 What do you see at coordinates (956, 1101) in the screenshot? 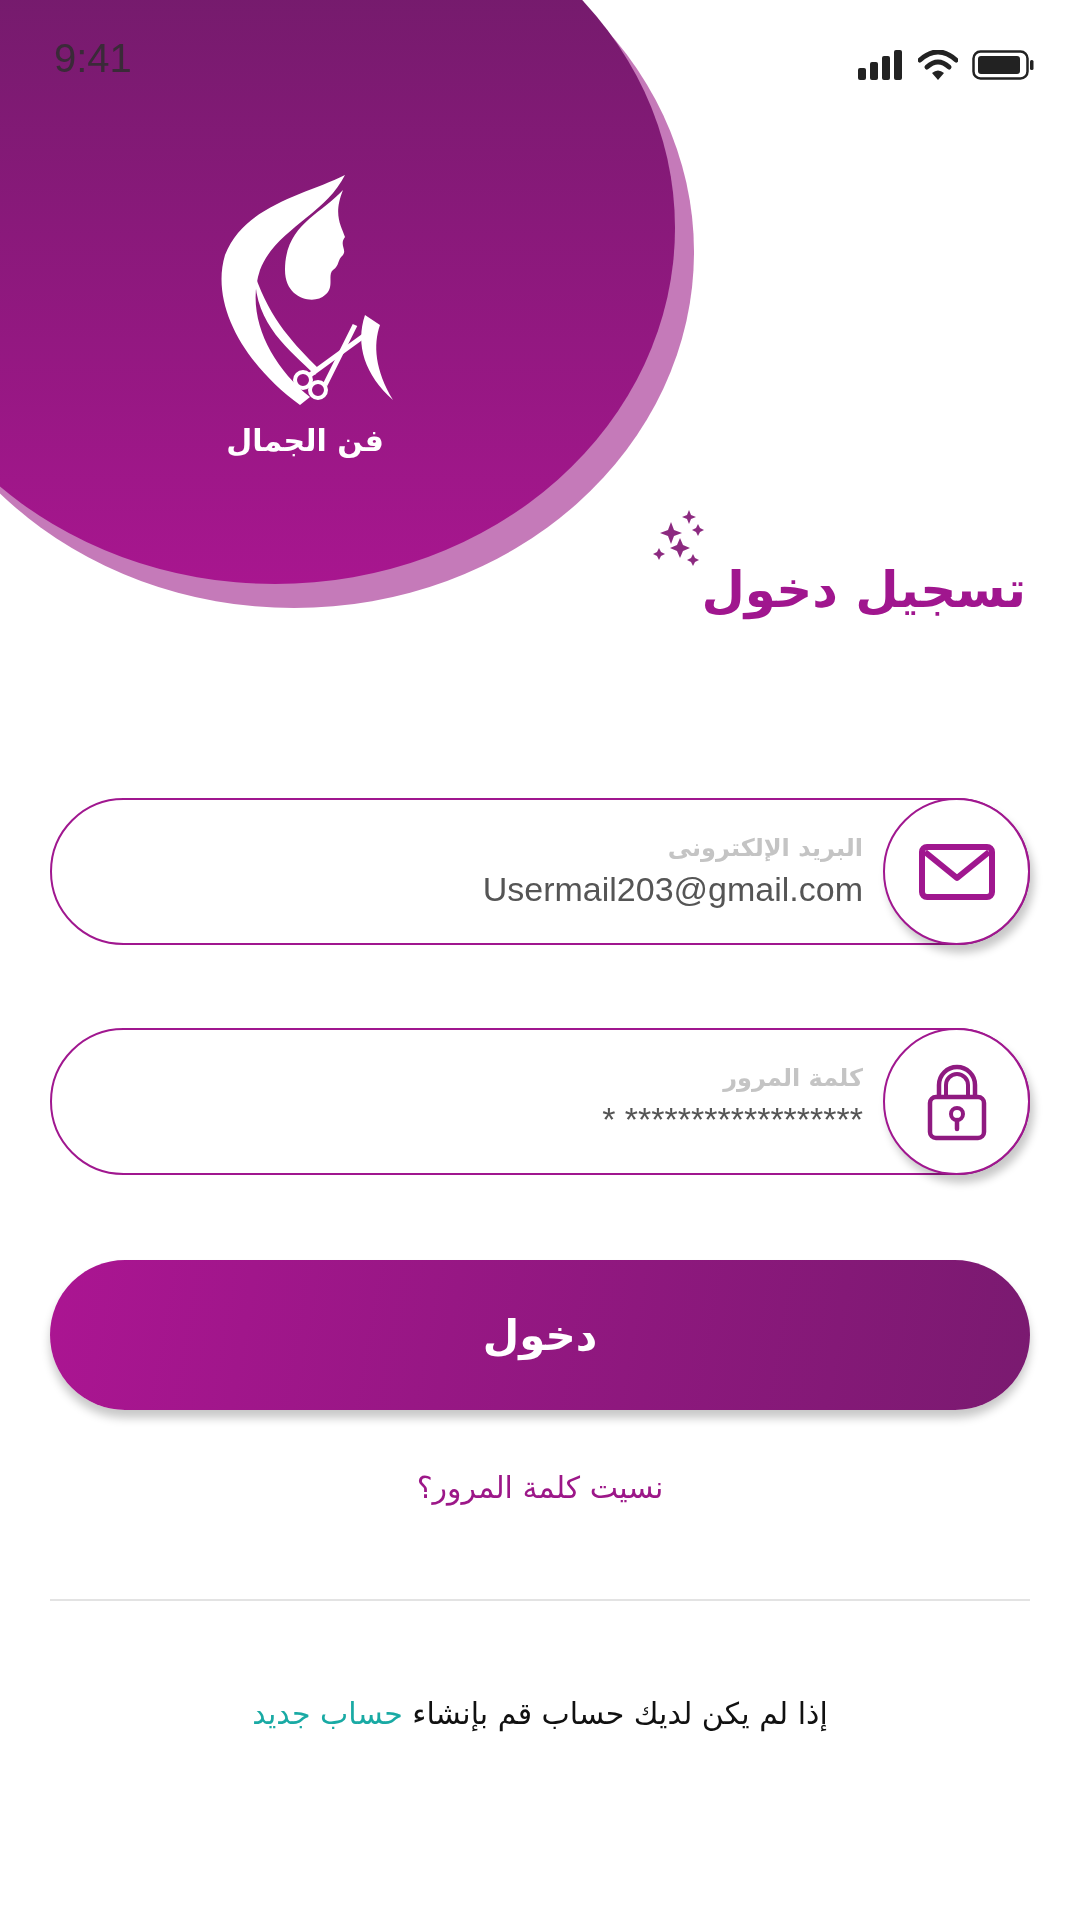
I see `padlock-icon` at bounding box center [956, 1101].